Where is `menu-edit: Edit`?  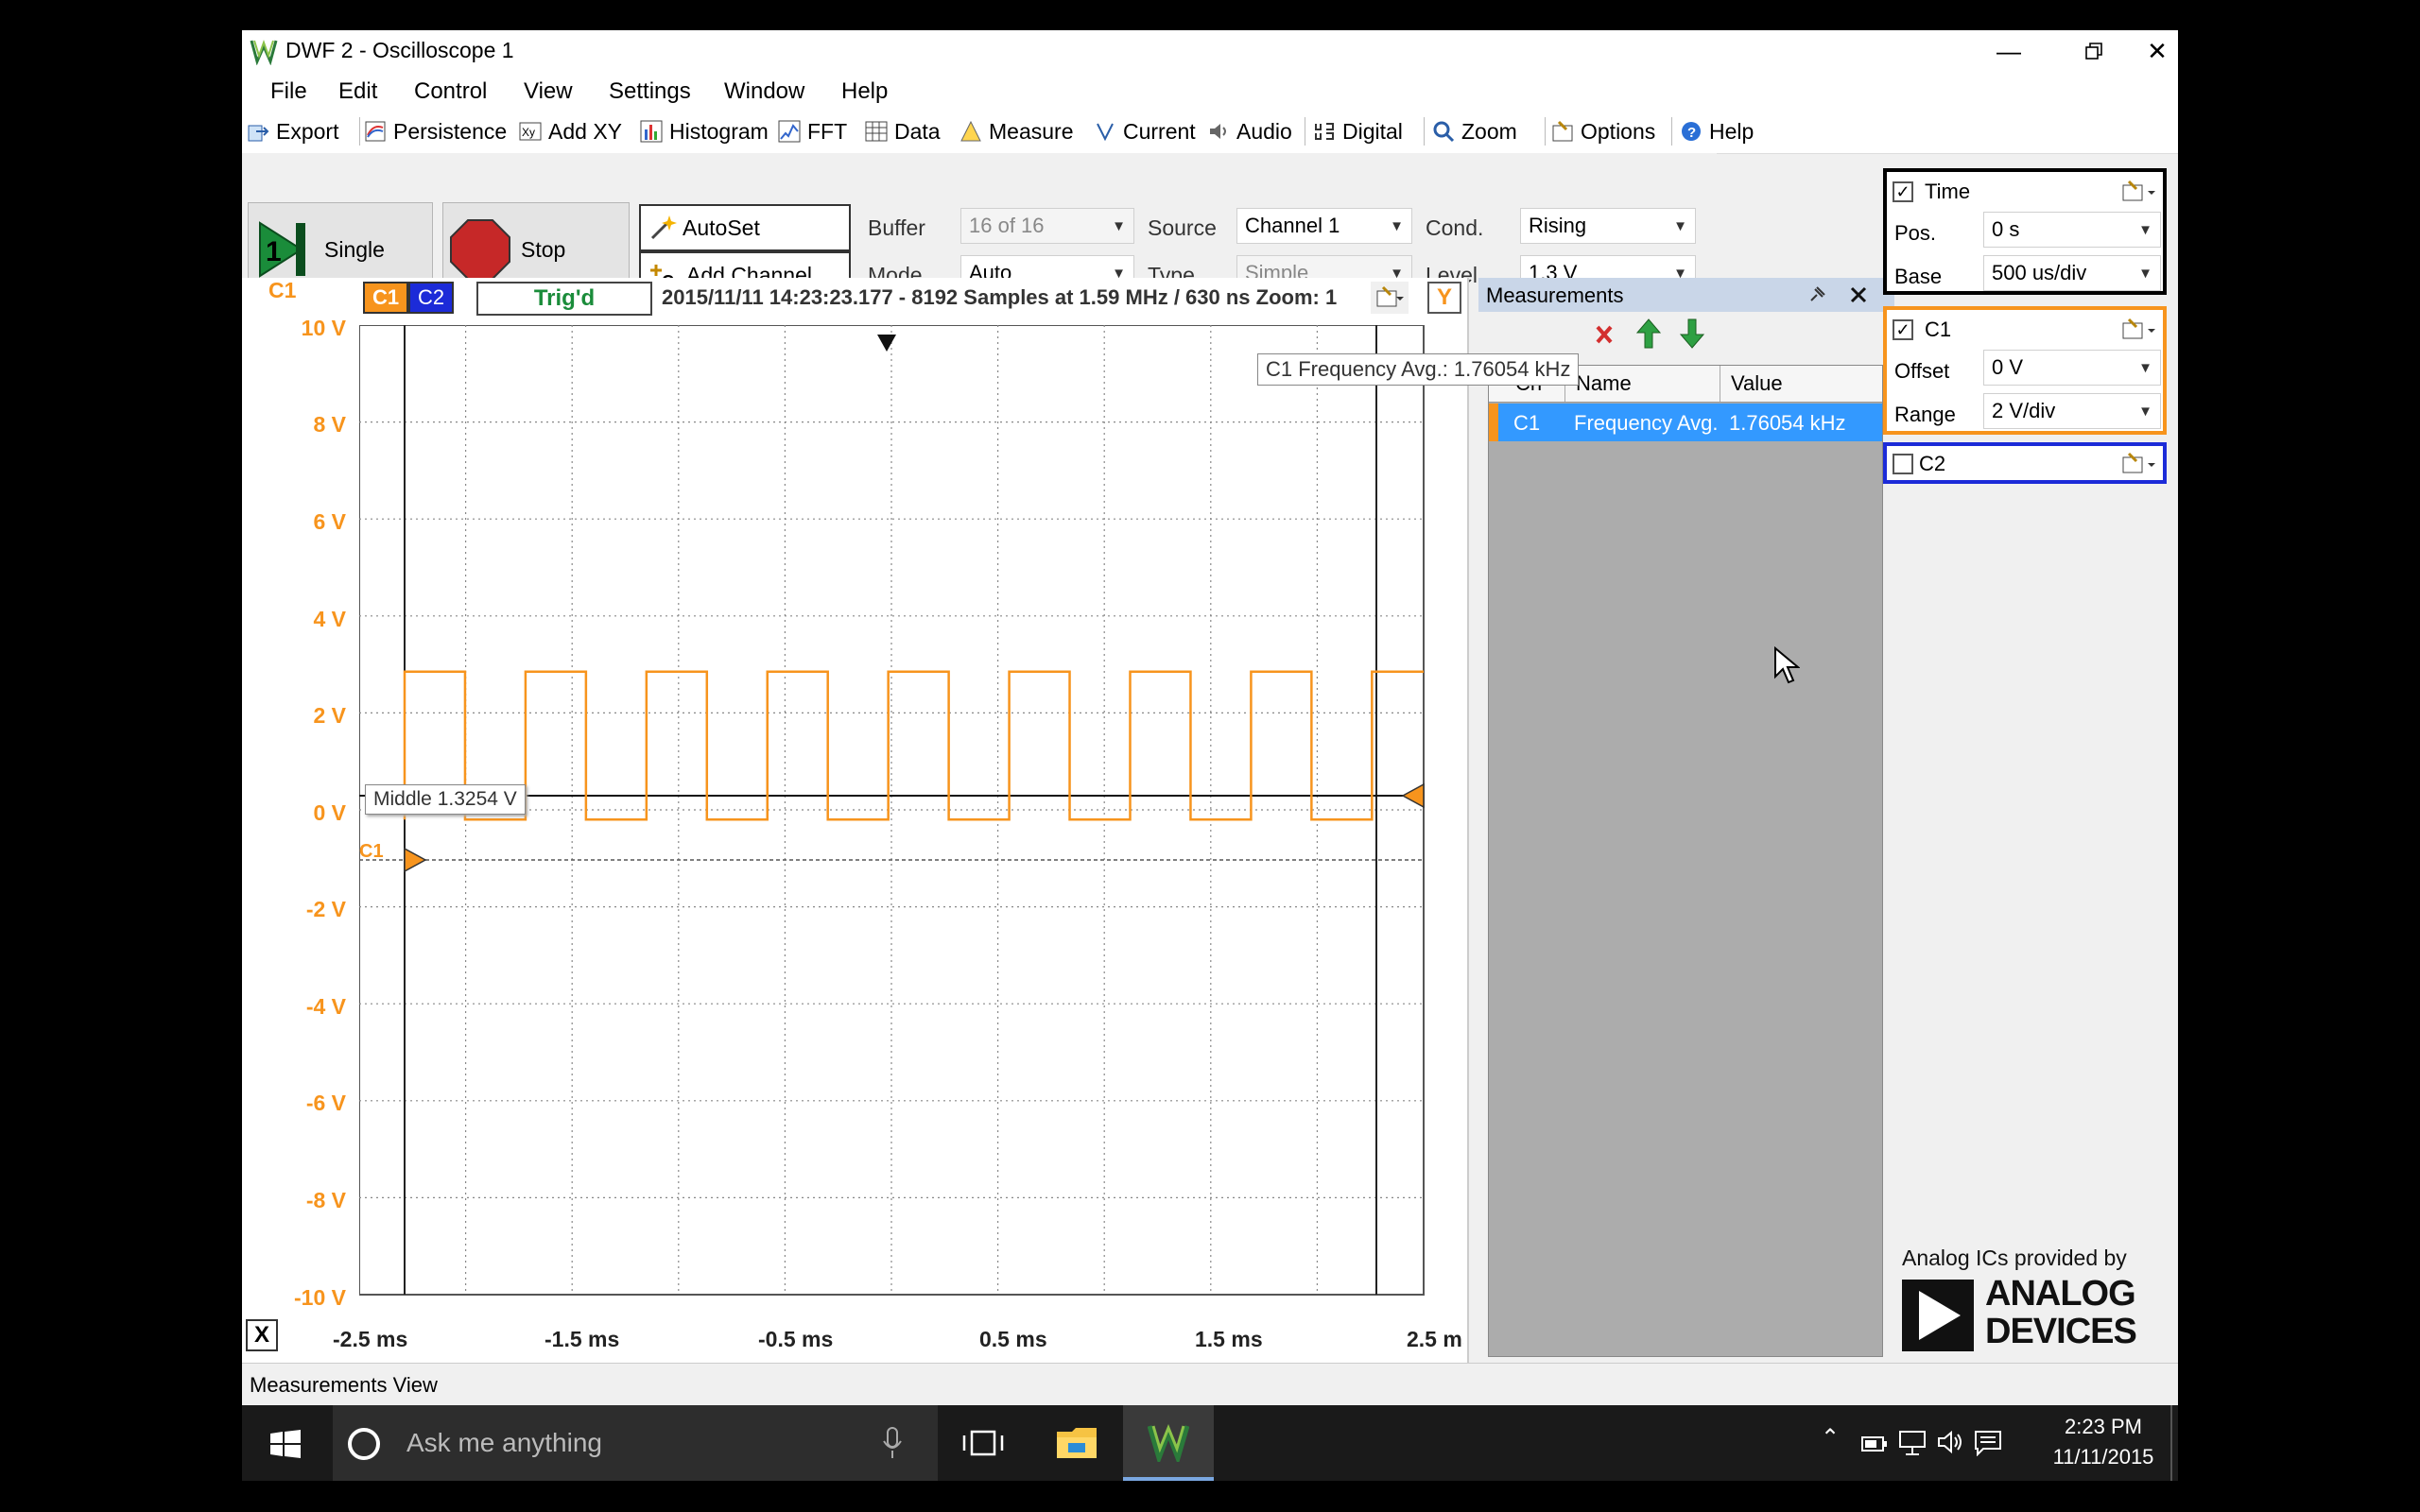
menu-edit: Edit is located at coordinates (357, 91).